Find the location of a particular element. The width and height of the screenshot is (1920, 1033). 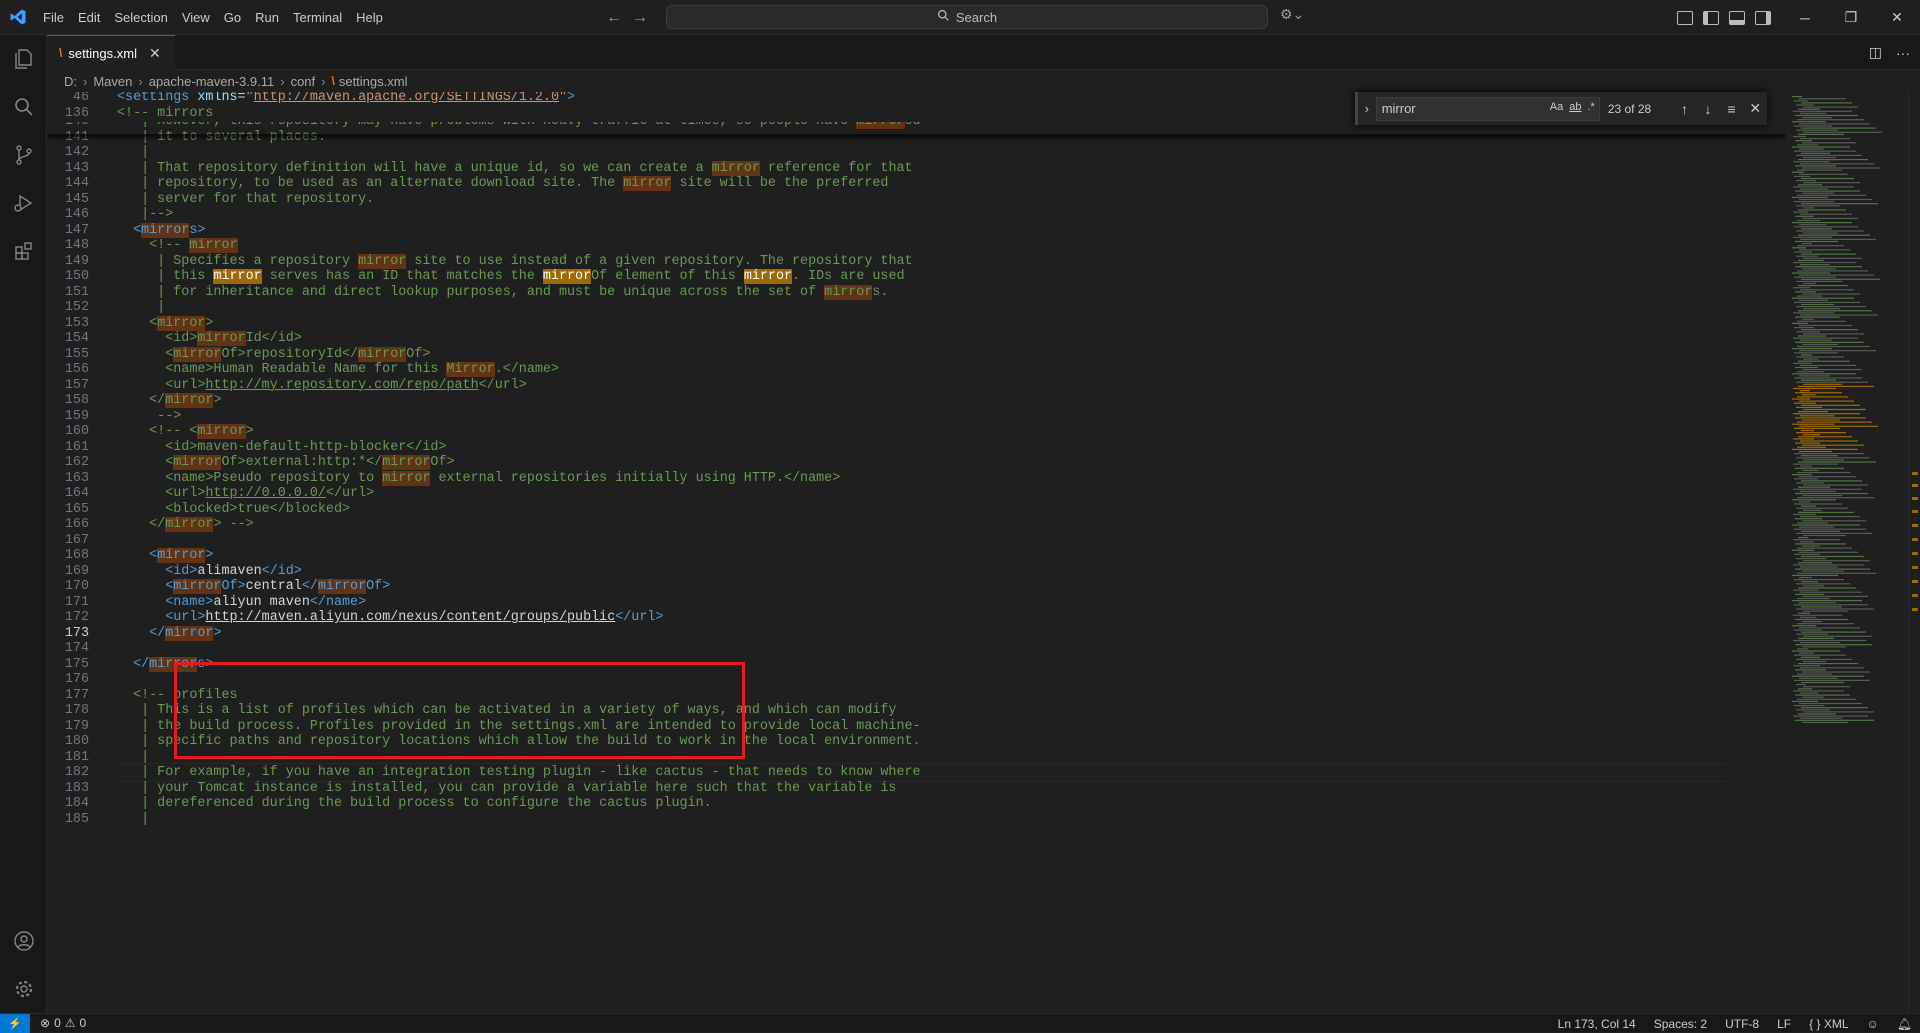

code-line: 173 </mirror> is located at coordinates (916, 633).